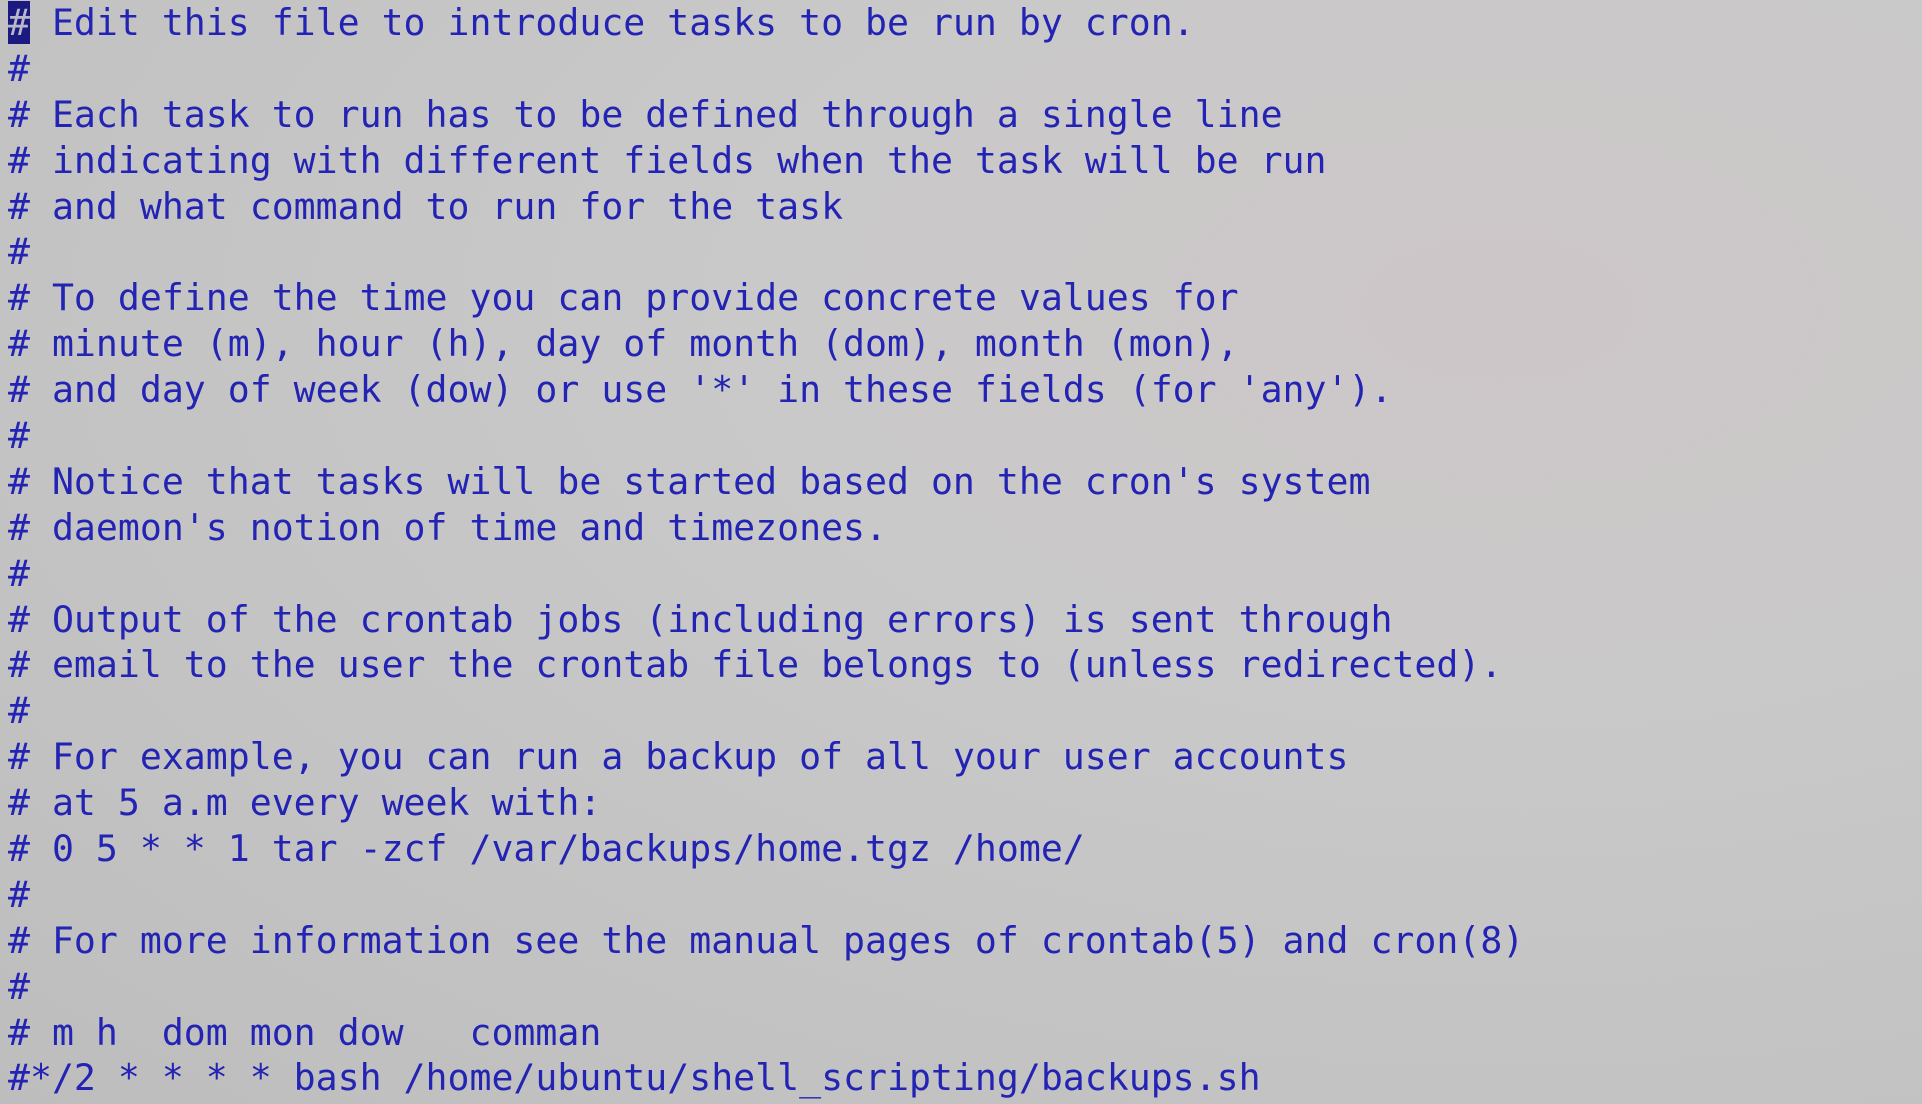 Image resolution: width=1922 pixels, height=1104 pixels. What do you see at coordinates (305, 803) in the screenshot?
I see `editor-line: # at 5 a.m every week with:` at bounding box center [305, 803].